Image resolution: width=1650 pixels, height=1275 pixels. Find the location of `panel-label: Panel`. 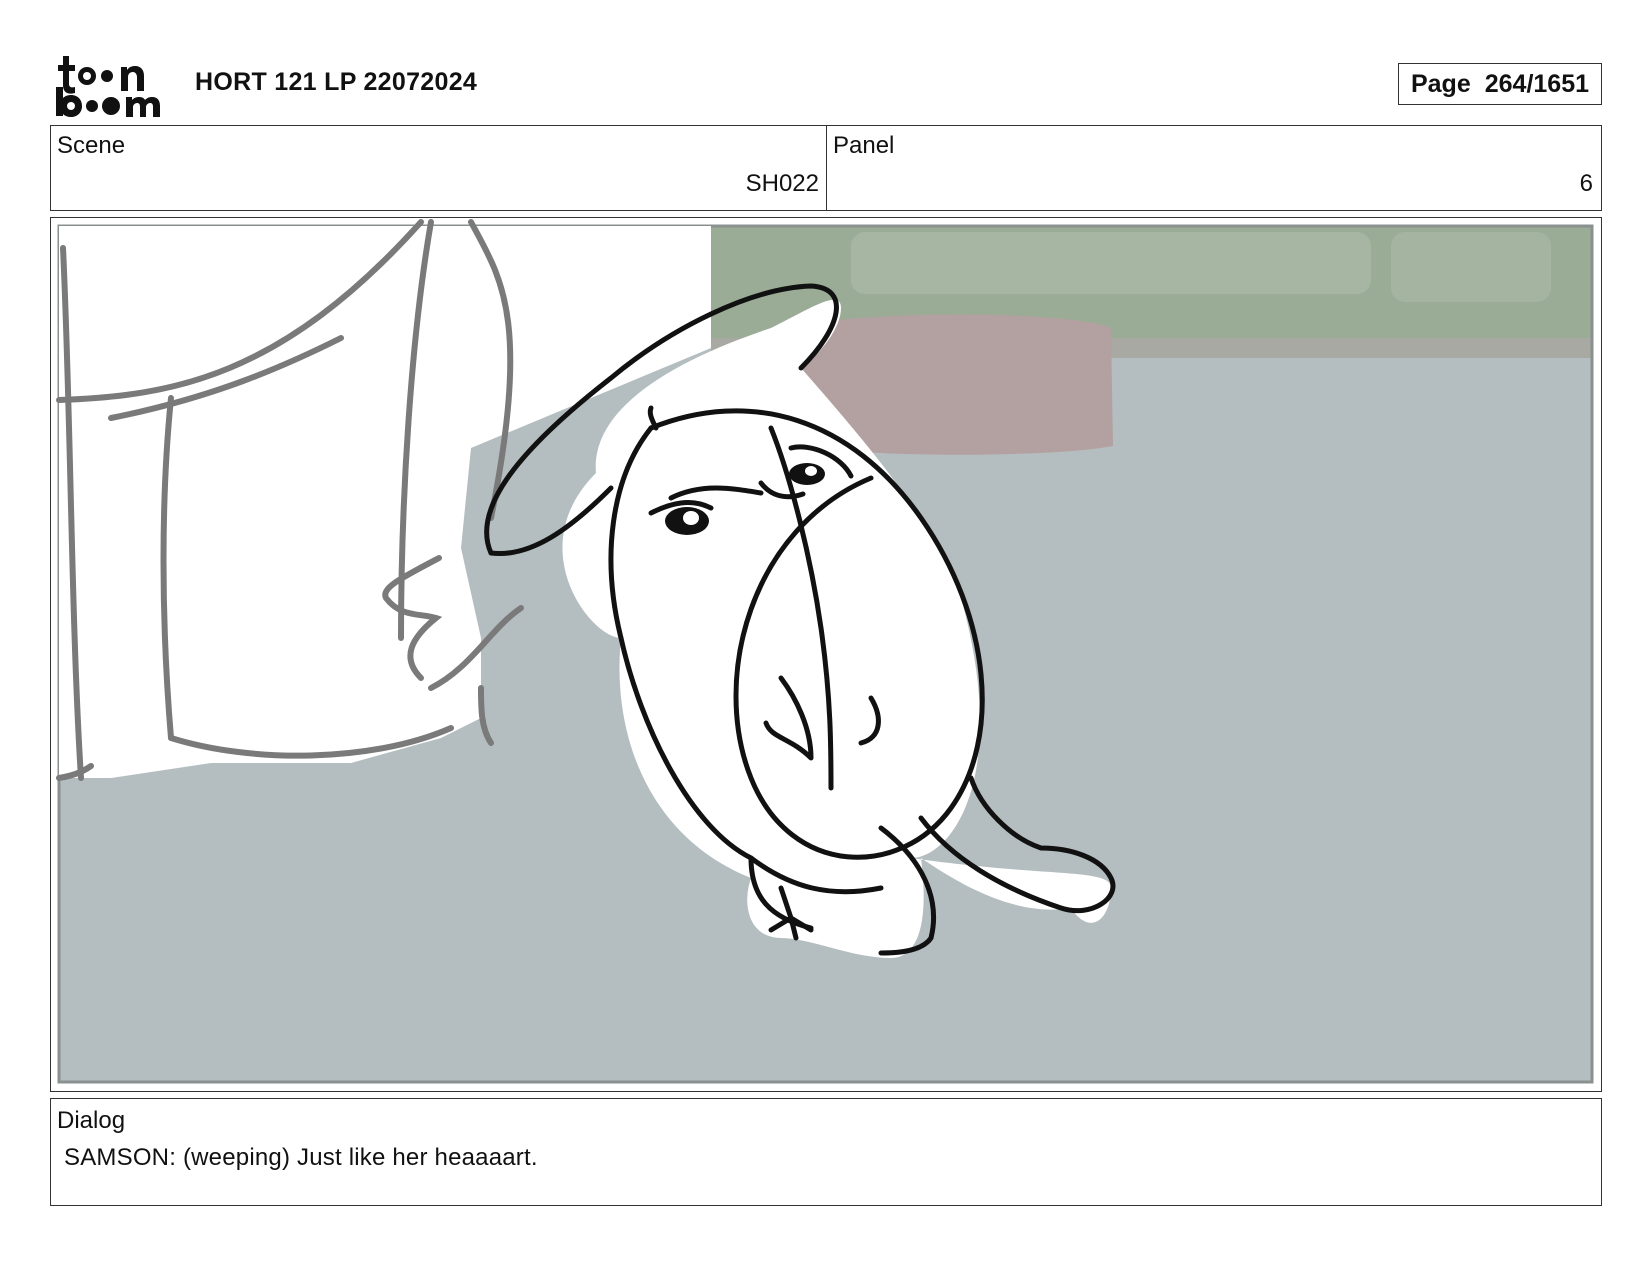

panel-label: Panel is located at coordinates (864, 145).